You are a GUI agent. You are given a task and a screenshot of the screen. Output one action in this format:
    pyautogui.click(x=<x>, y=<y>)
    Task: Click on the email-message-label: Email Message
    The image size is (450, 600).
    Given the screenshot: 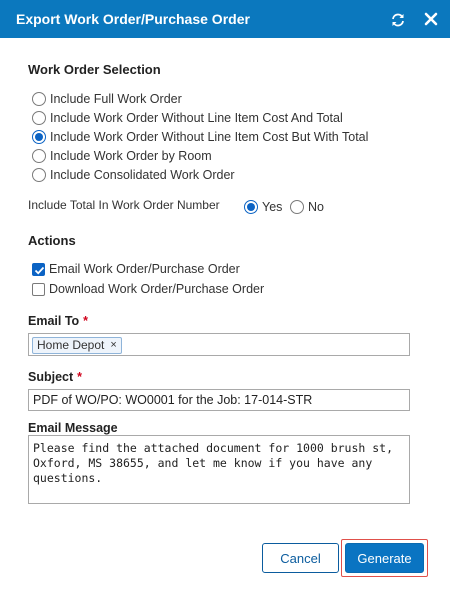 What is the action you would take?
    pyautogui.click(x=73, y=428)
    